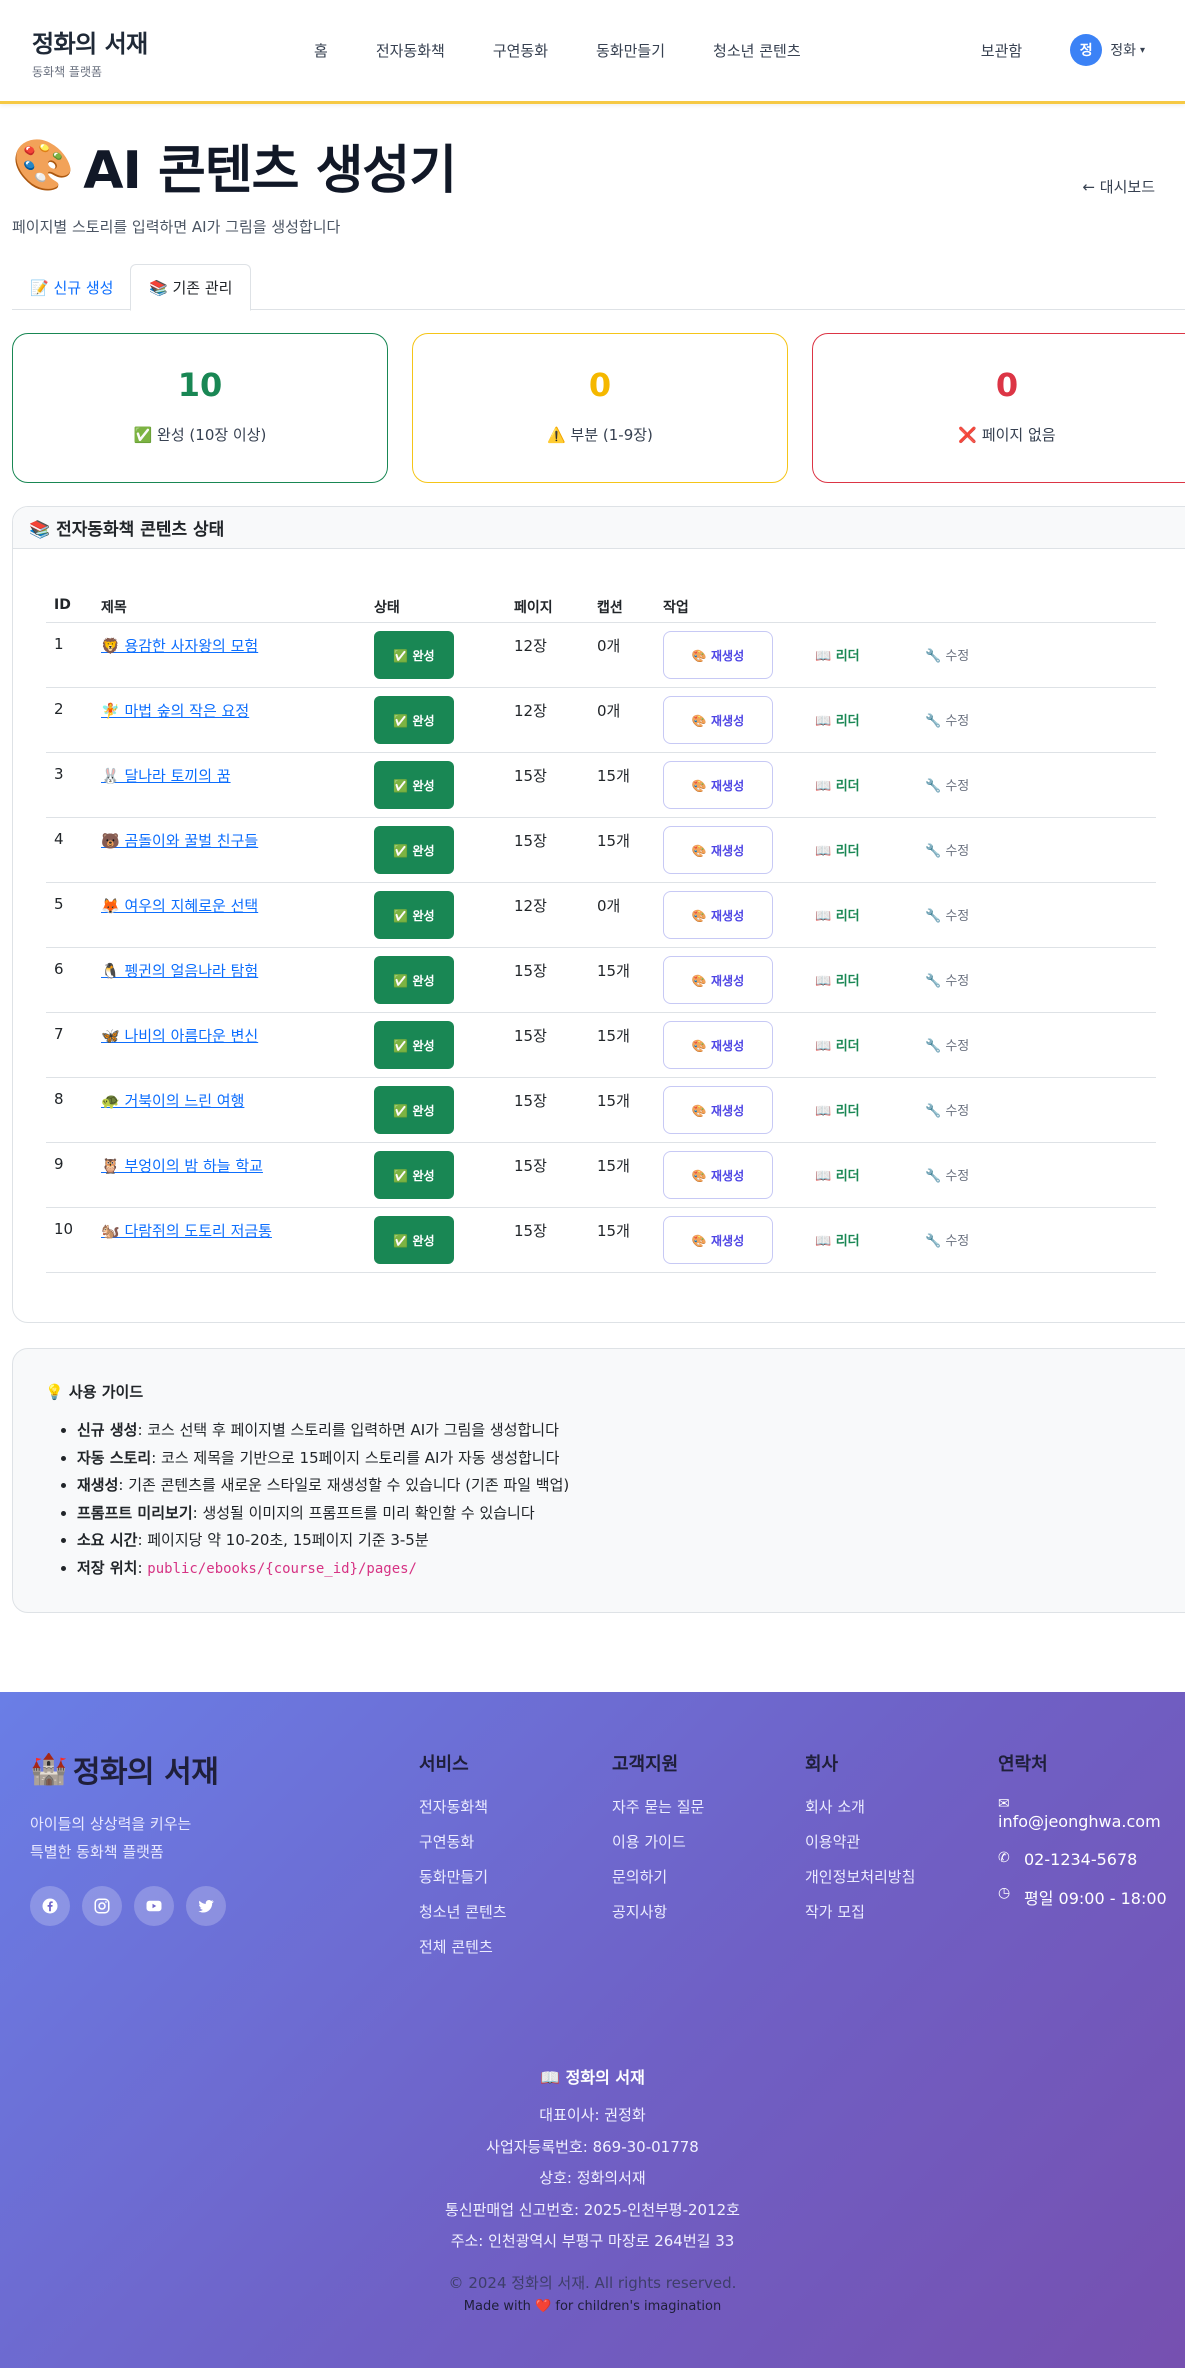  Describe the element at coordinates (200, 435) in the screenshot. I see `stat-complete-label: ✅ 완성 (10장 이상)` at that location.